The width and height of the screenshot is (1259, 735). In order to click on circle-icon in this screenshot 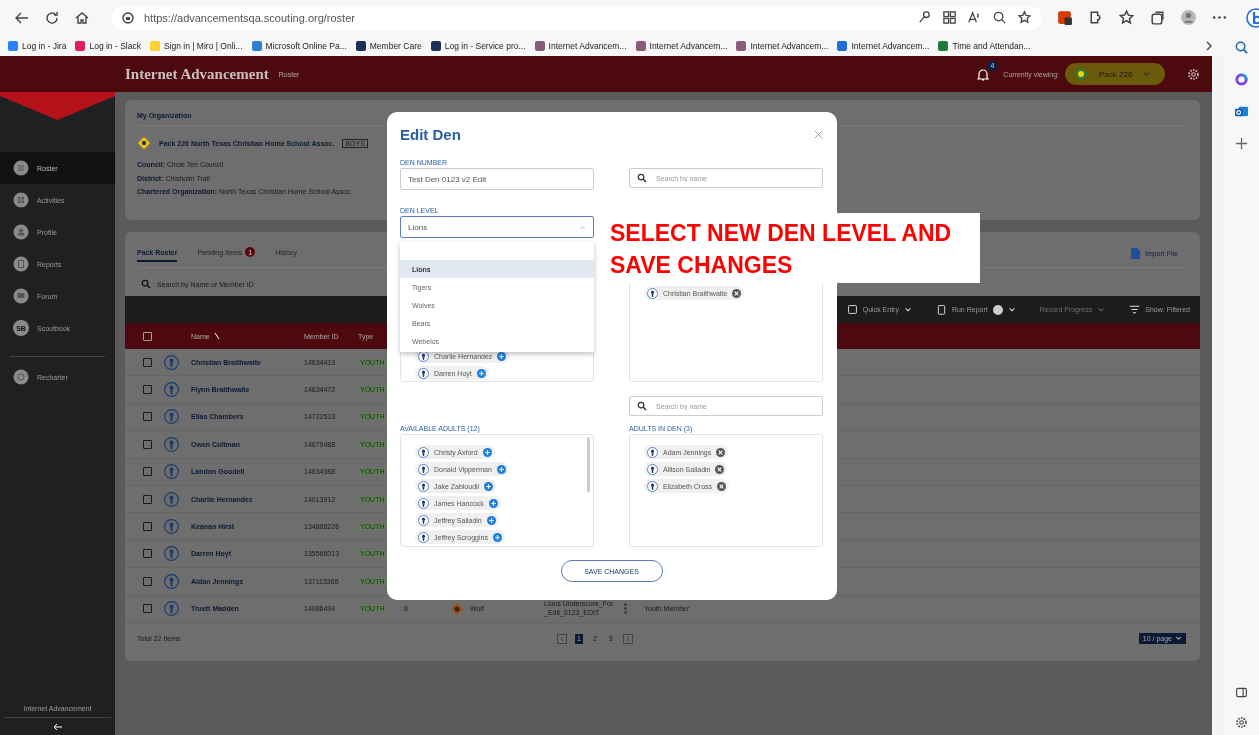, I will do `click(21, 377)`.